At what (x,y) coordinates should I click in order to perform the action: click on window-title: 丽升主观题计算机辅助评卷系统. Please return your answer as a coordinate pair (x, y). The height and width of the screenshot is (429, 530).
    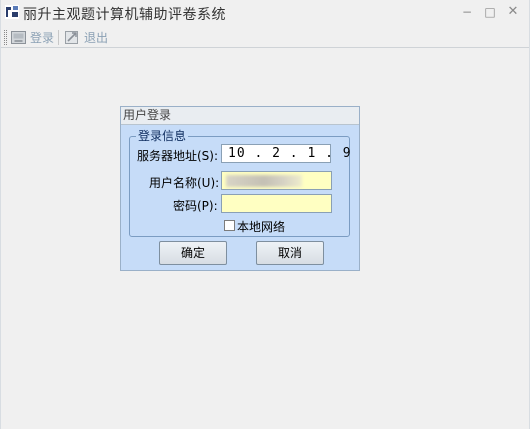
    Looking at the image, I should click on (124, 15).